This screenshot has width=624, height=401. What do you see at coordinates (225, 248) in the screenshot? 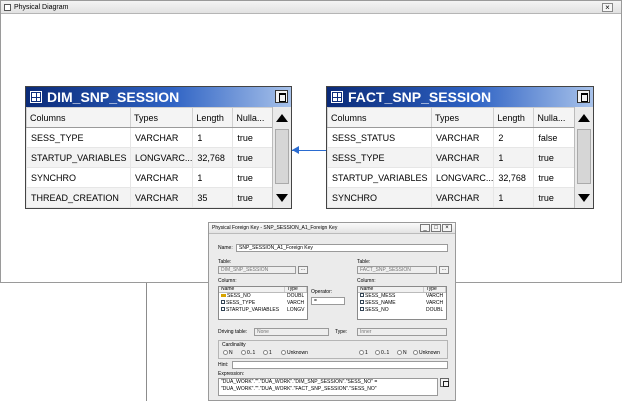
I see `name-label: Name:` at bounding box center [225, 248].